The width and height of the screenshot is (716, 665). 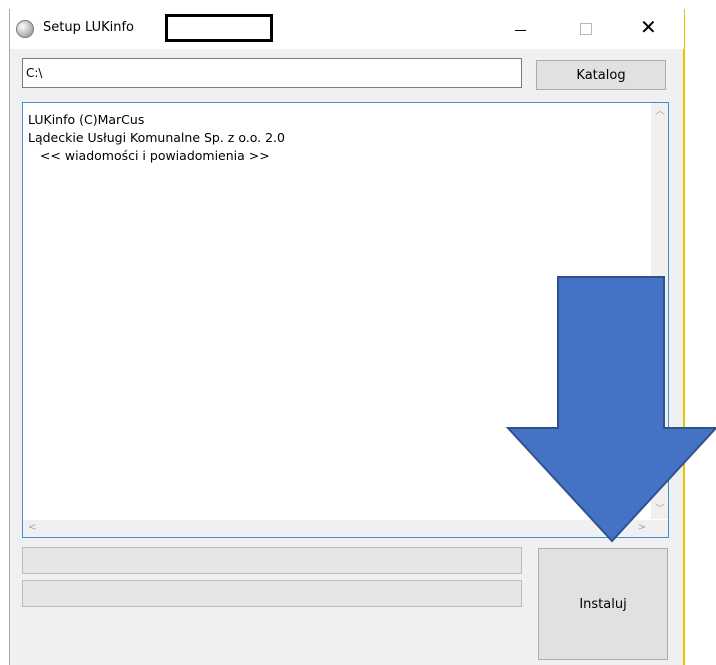 I want to click on cd-disc-icon, so click(x=25, y=29).